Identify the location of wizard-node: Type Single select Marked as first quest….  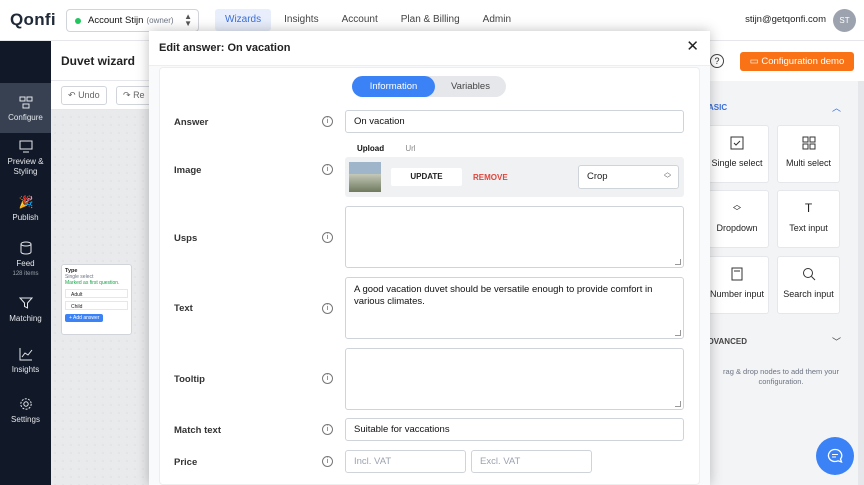
(96, 299).